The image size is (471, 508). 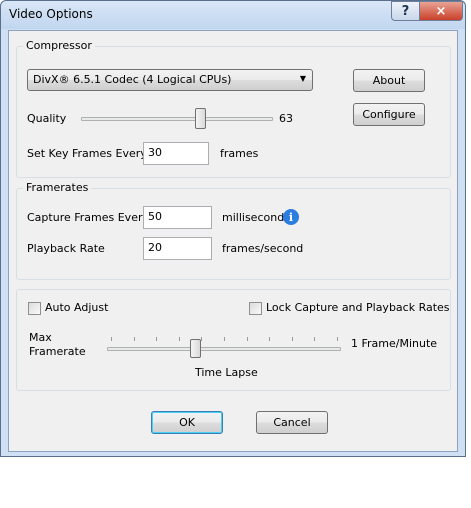 I want to click on codec-select: DivX® 6.5.1 Codec (4 Logical CPUs) ▼, so click(x=170, y=80).